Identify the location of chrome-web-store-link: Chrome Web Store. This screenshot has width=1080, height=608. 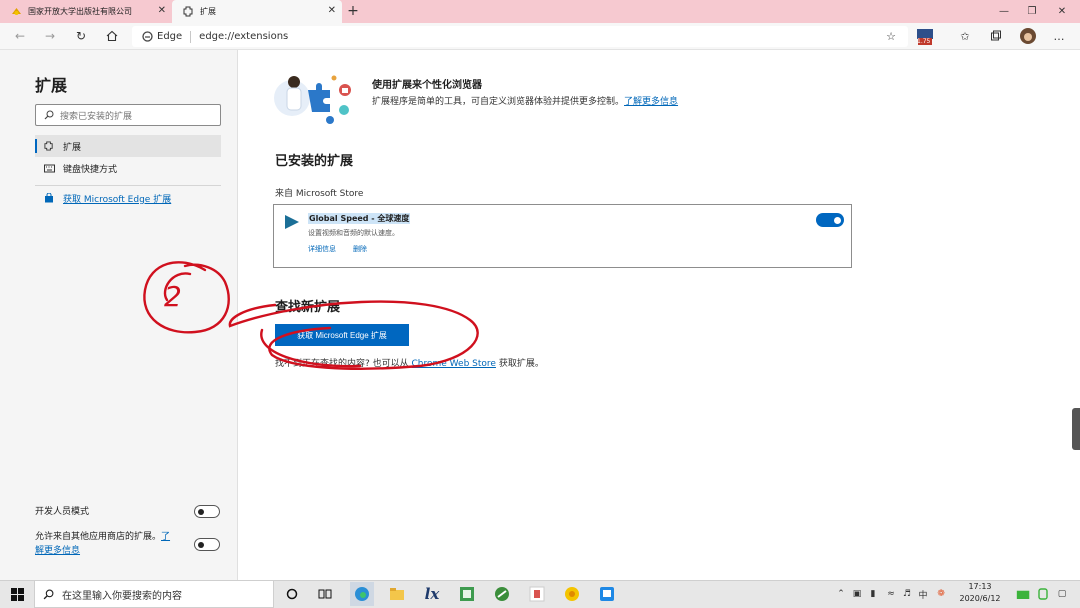
(454, 364).